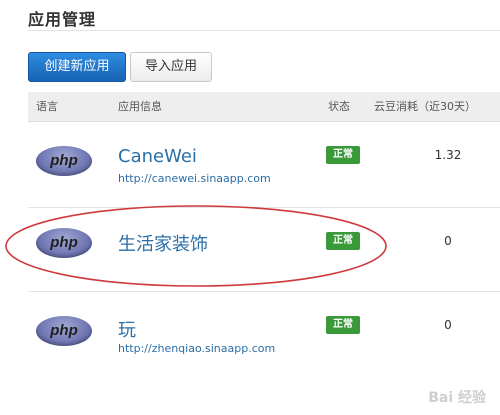 The width and height of the screenshot is (500, 415). I want to click on table-header: 语言 应用信息 状态 云豆消耗（近30天）, so click(264, 107).